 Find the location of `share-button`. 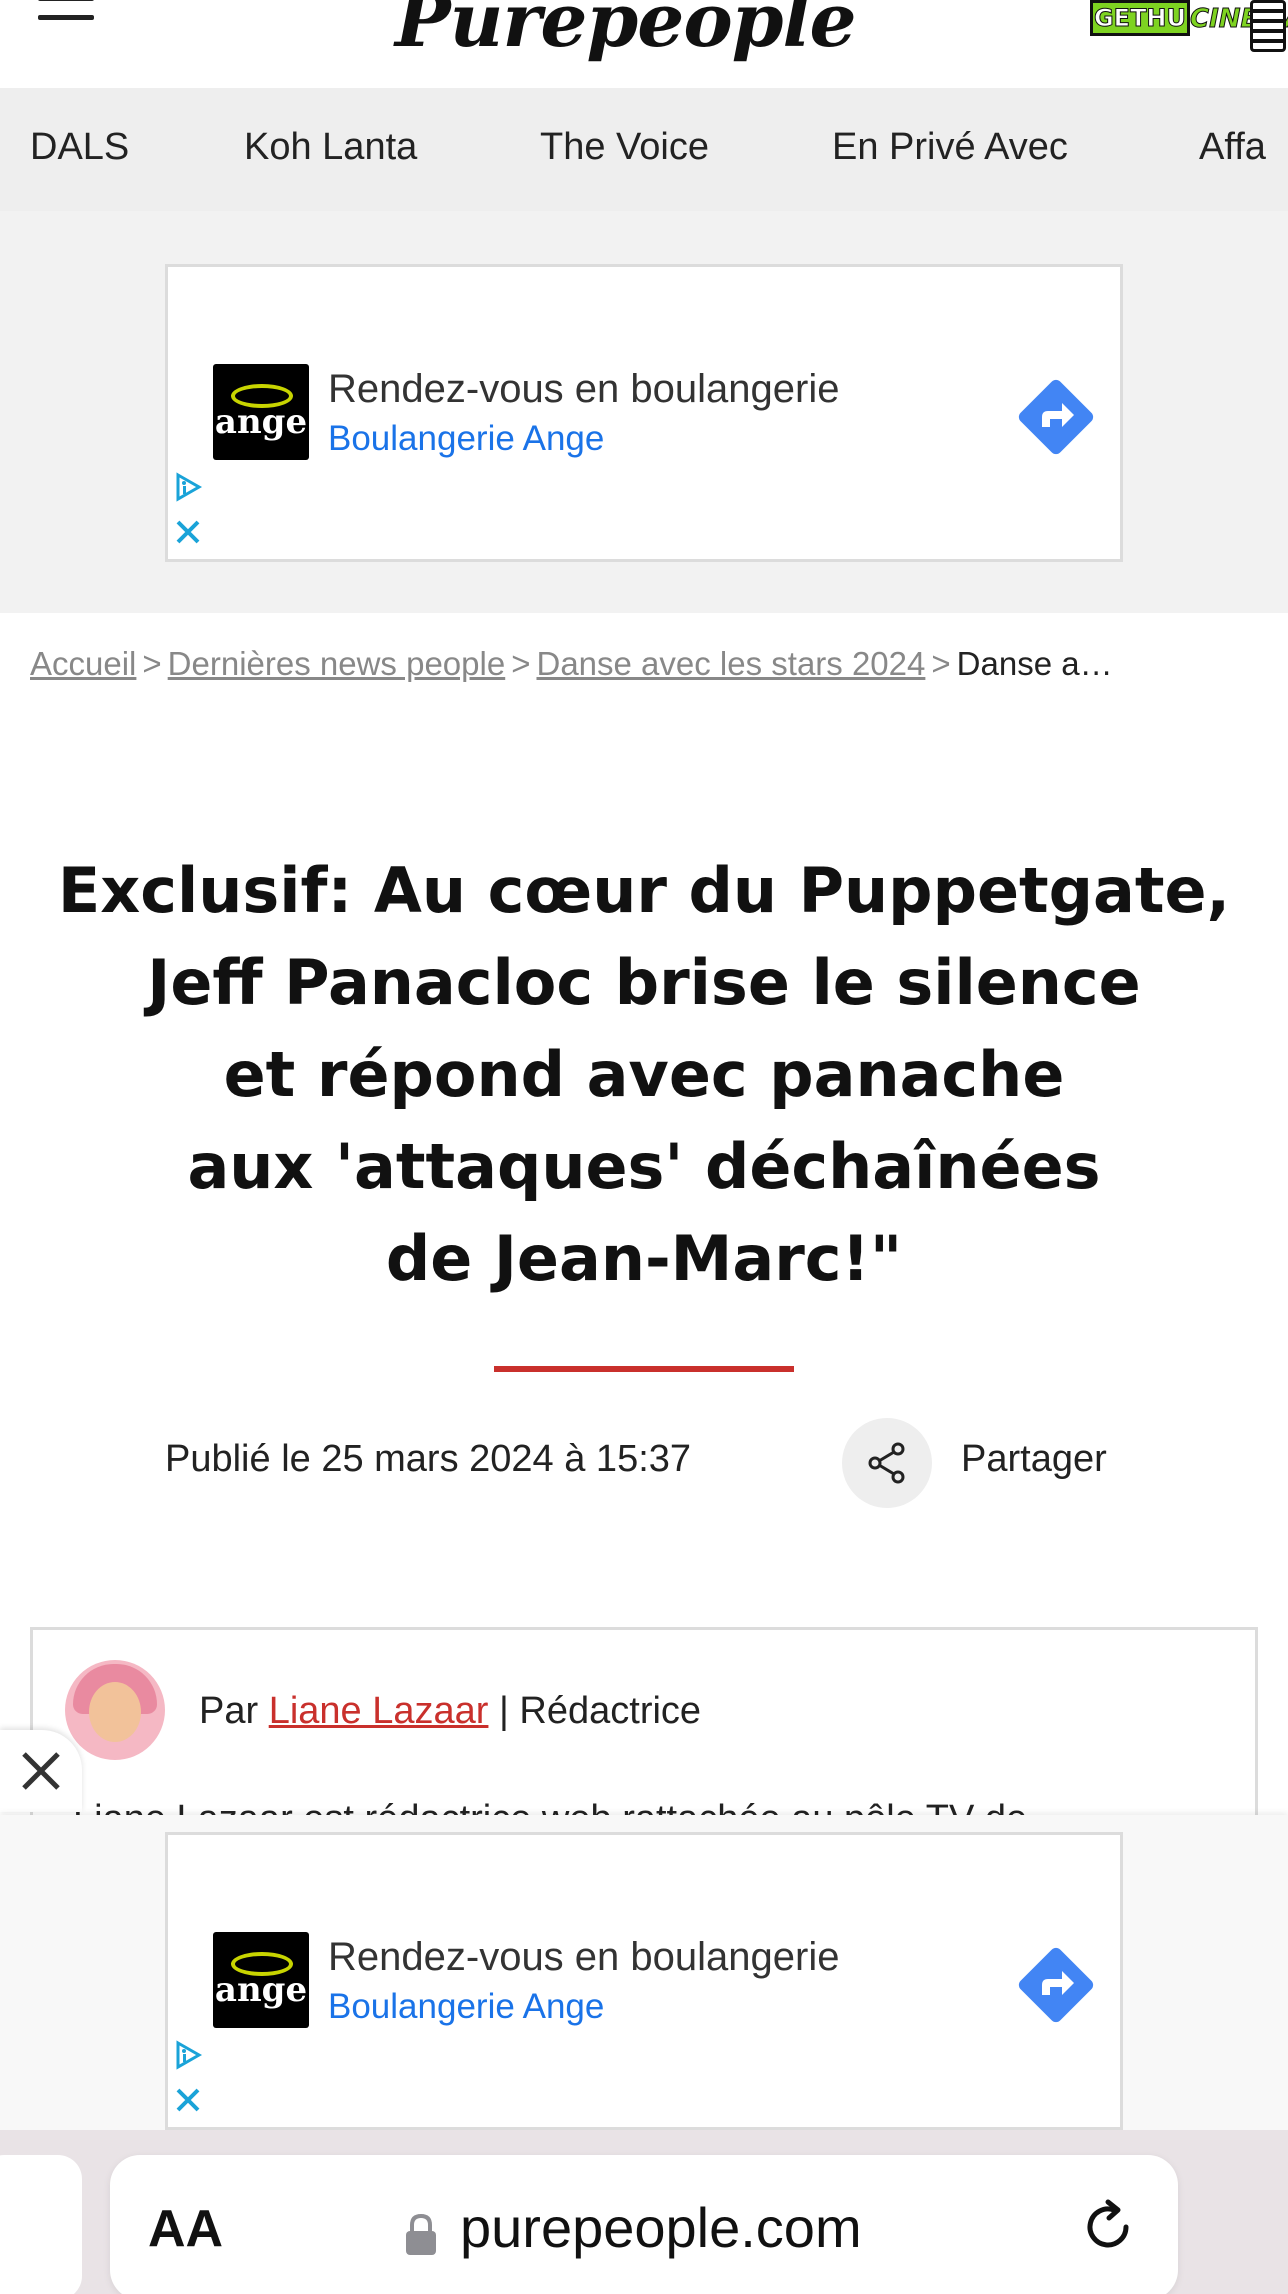

share-button is located at coordinates (887, 1463).